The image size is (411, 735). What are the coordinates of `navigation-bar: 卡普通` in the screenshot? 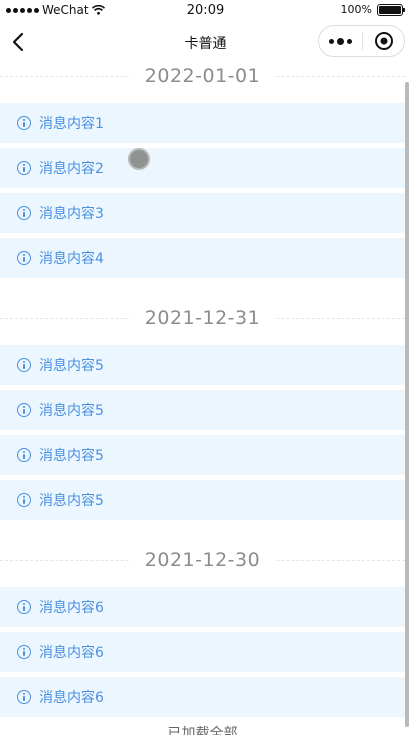 It's located at (205, 42).